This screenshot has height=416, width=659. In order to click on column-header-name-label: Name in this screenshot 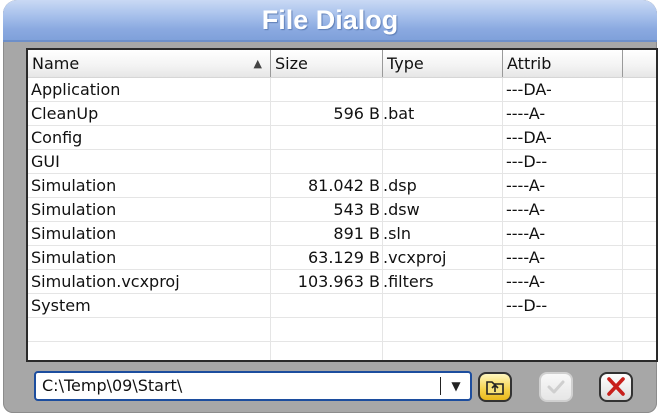, I will do `click(56, 63)`.